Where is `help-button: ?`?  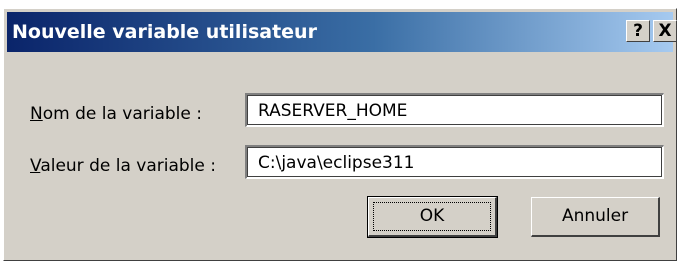 help-button: ? is located at coordinates (638, 31).